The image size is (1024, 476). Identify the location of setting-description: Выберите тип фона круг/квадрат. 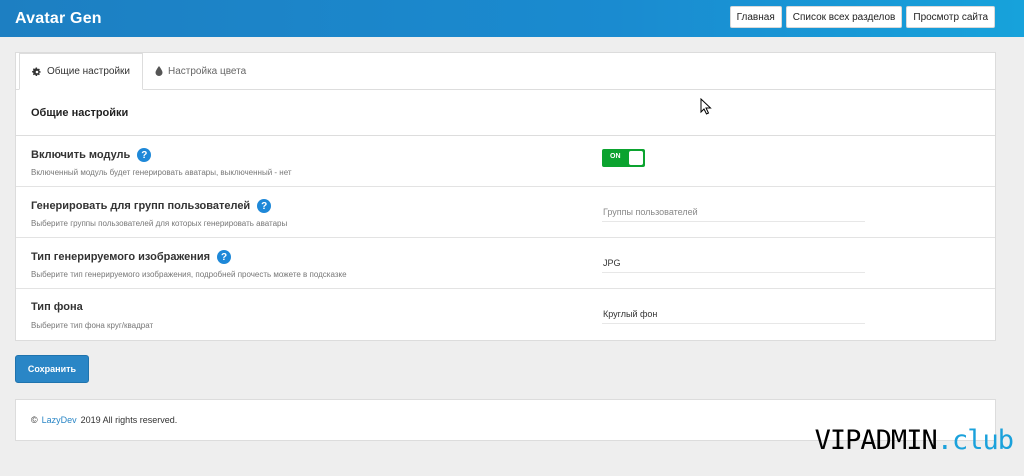
(92, 325).